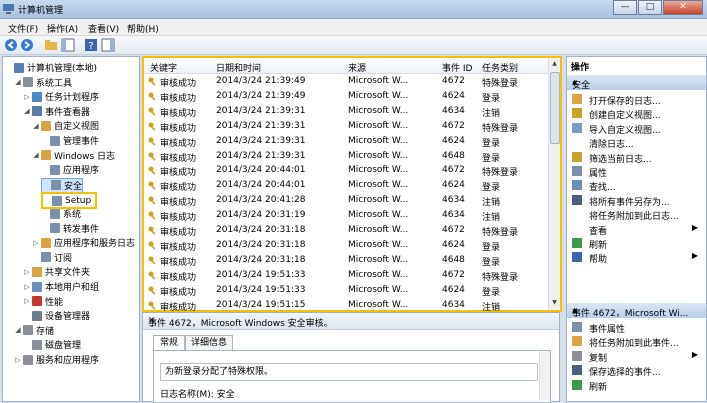  Describe the element at coordinates (636, 327) in the screenshot. I see `action-item: 事件属性` at that location.